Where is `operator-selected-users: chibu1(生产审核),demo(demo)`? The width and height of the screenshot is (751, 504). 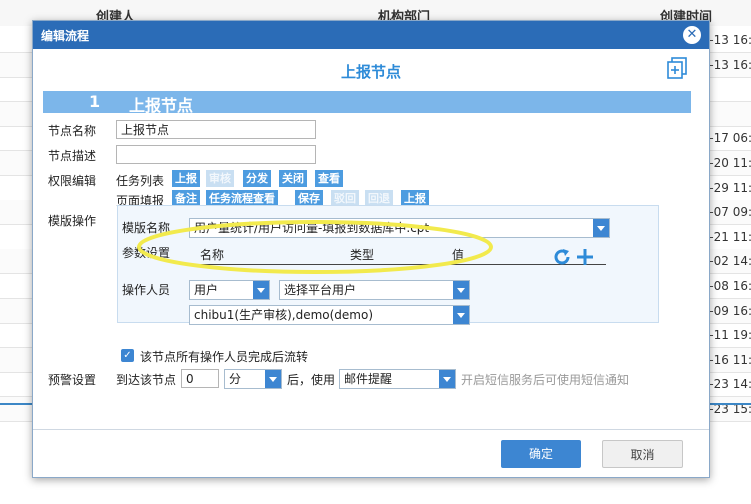 operator-selected-users: chibu1(生产审核),demo(demo) is located at coordinates (329, 315).